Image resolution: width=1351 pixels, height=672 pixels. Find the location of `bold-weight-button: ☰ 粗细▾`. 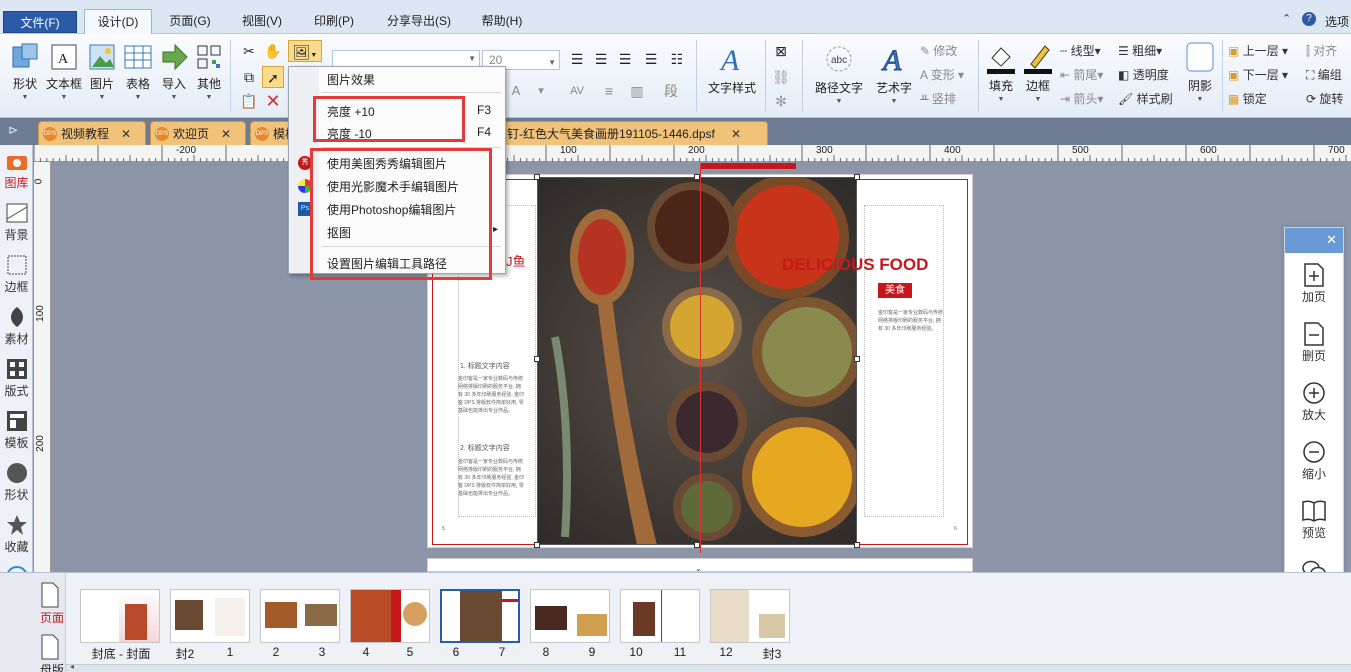

bold-weight-button: ☰ 粗细▾ is located at coordinates (1140, 51).